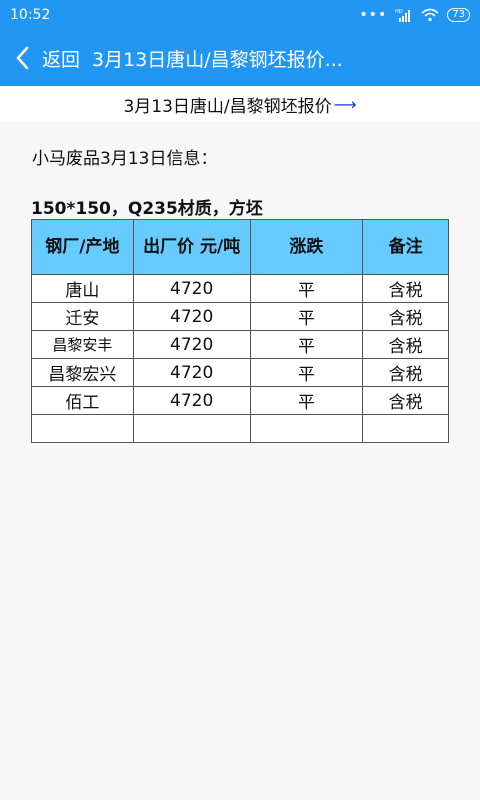 This screenshot has height=800, width=480. I want to click on cell-mill: 迁安, so click(82, 316).